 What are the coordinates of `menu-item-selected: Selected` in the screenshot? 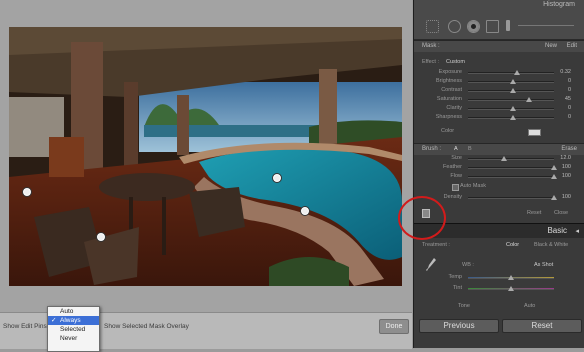 It's located at (73, 329).